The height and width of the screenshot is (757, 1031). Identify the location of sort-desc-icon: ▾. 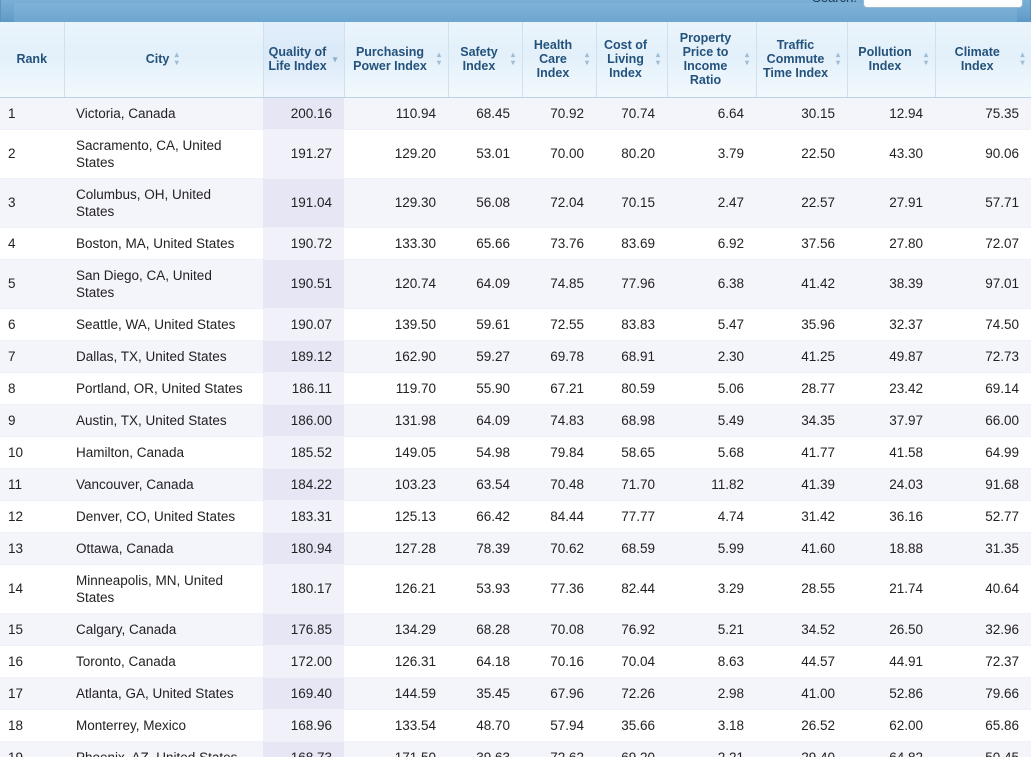
(335, 59).